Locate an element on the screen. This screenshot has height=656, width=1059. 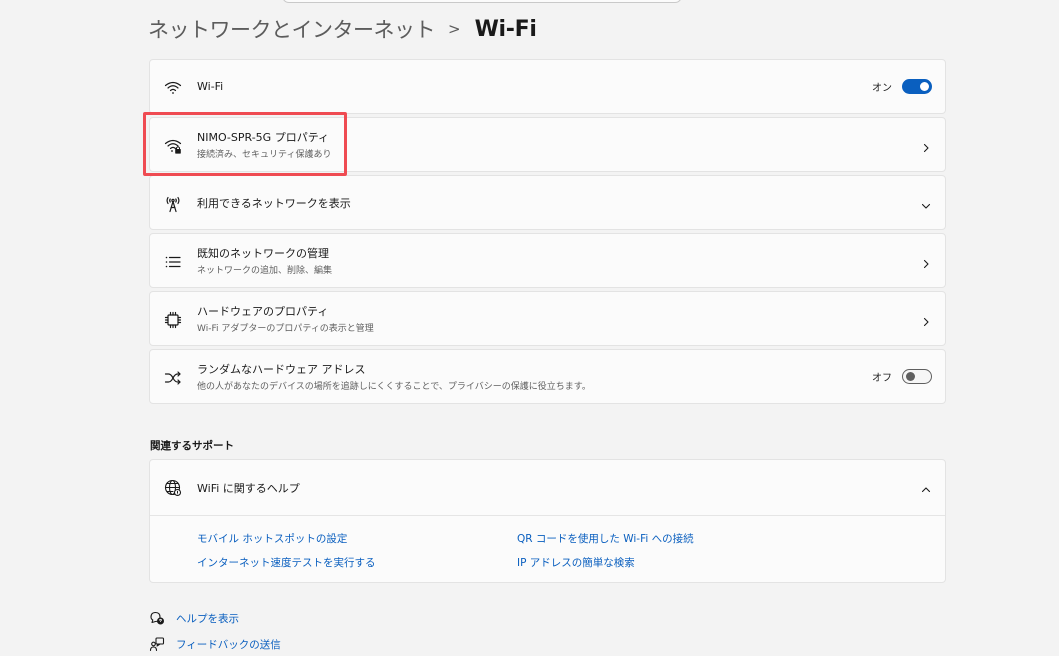
breadcrumb: ネットワークとインターネット > Wi-Fi is located at coordinates (342, 29).